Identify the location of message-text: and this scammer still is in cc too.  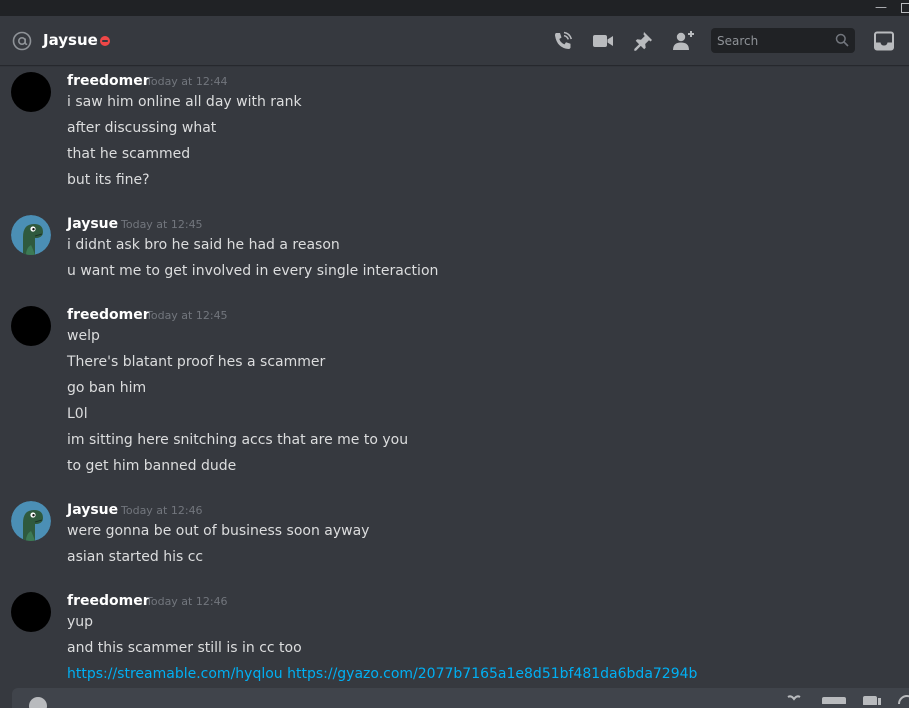
(184, 648).